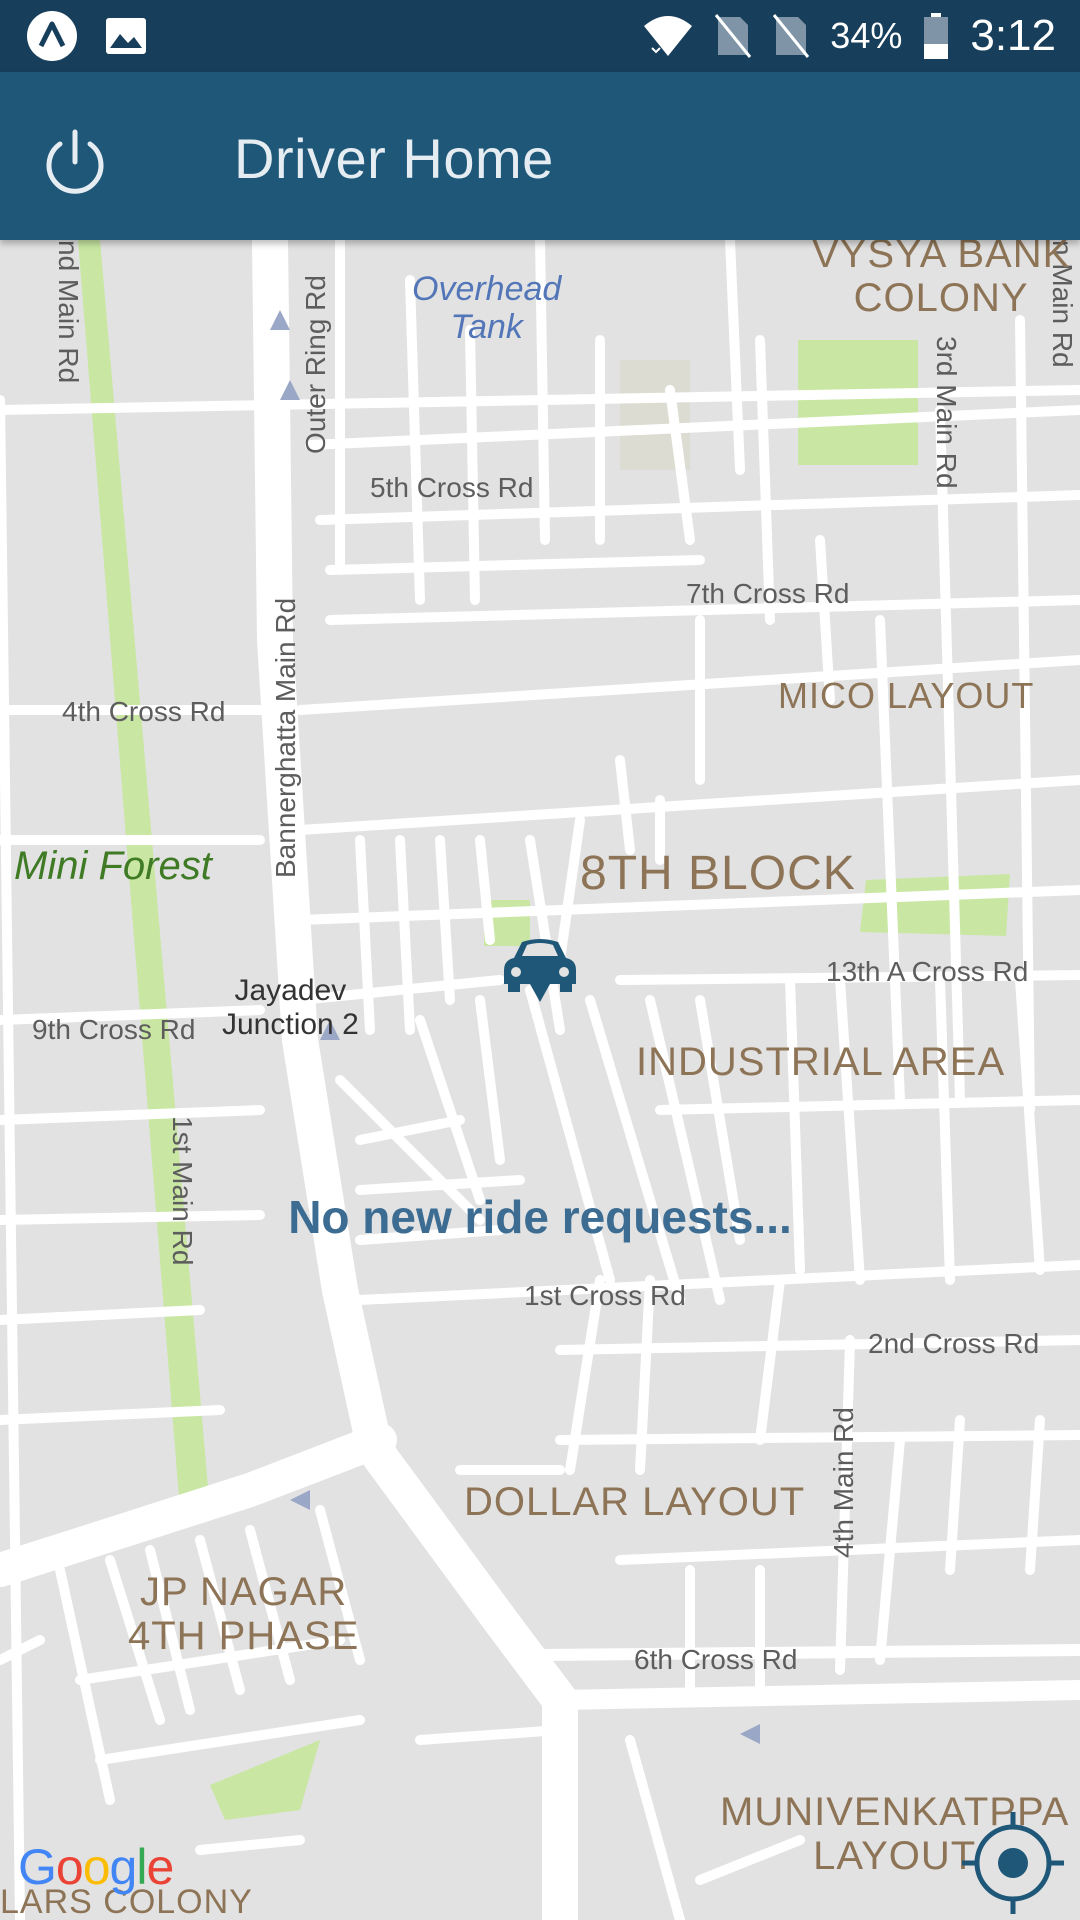 The height and width of the screenshot is (1920, 1080). I want to click on street-label: 4th Cross Rd, so click(144, 711).